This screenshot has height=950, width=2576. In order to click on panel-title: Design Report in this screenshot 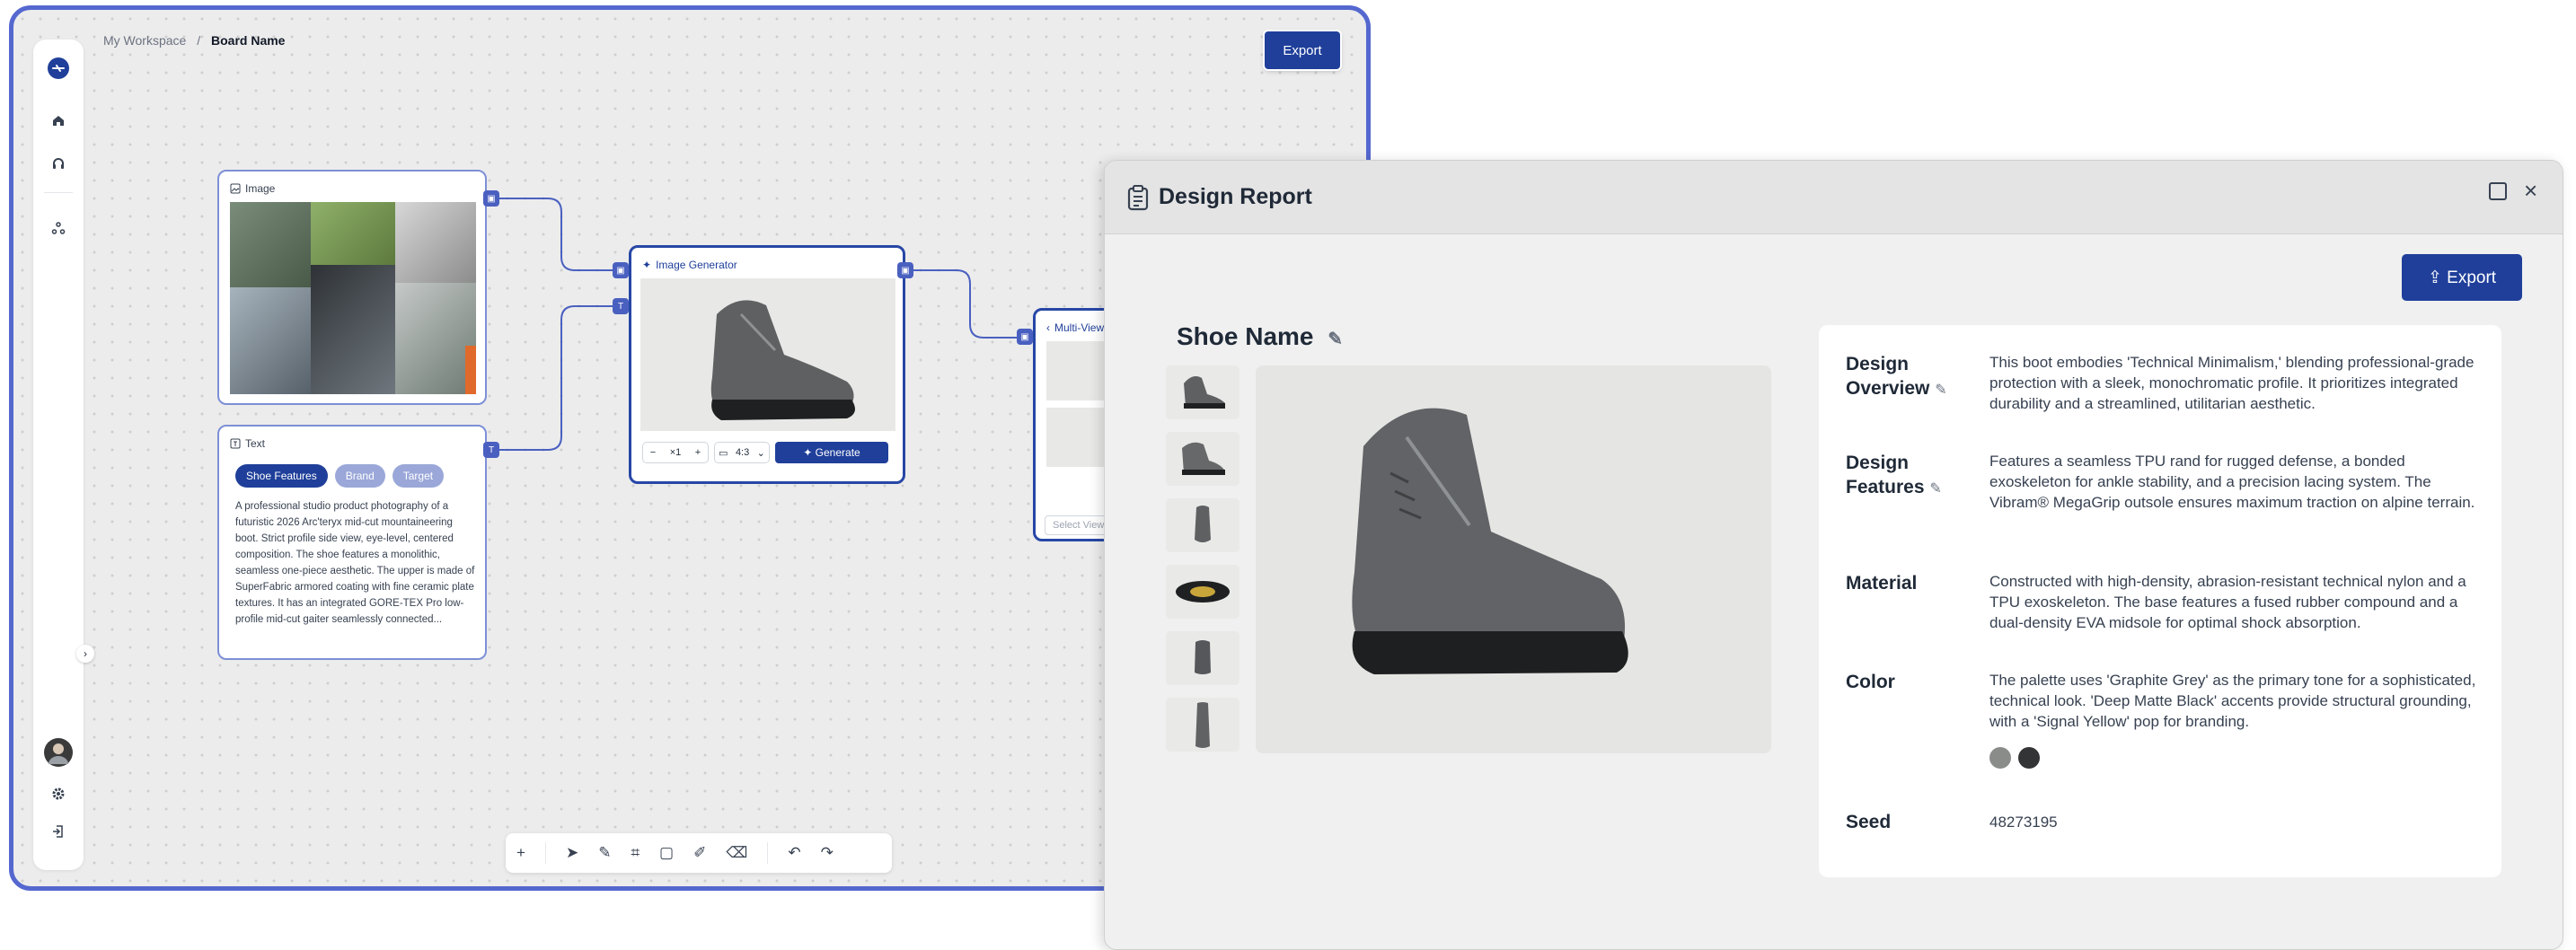, I will do `click(1235, 196)`.